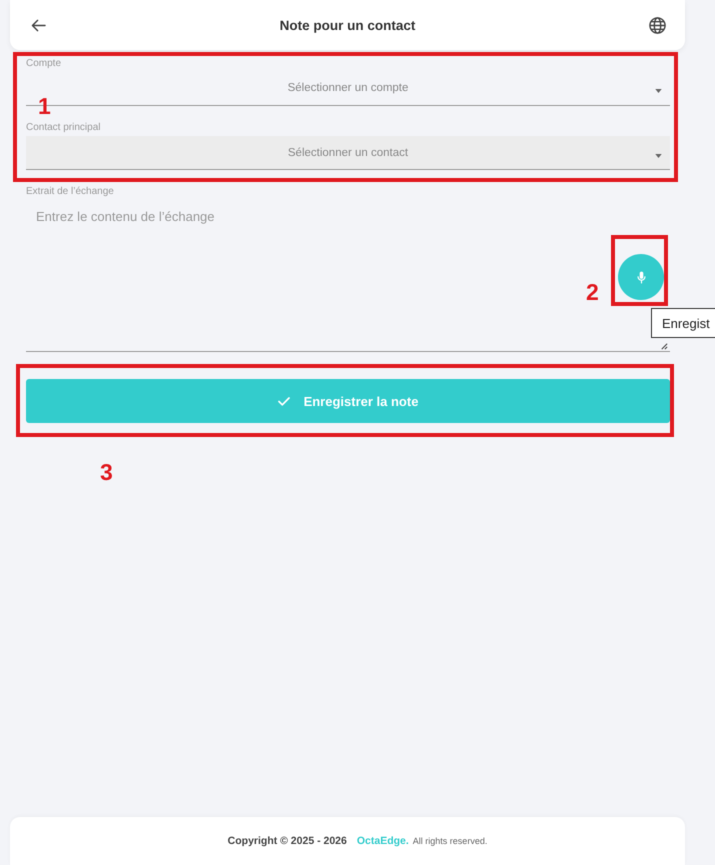  What do you see at coordinates (657, 25) in the screenshot?
I see `globe-icon` at bounding box center [657, 25].